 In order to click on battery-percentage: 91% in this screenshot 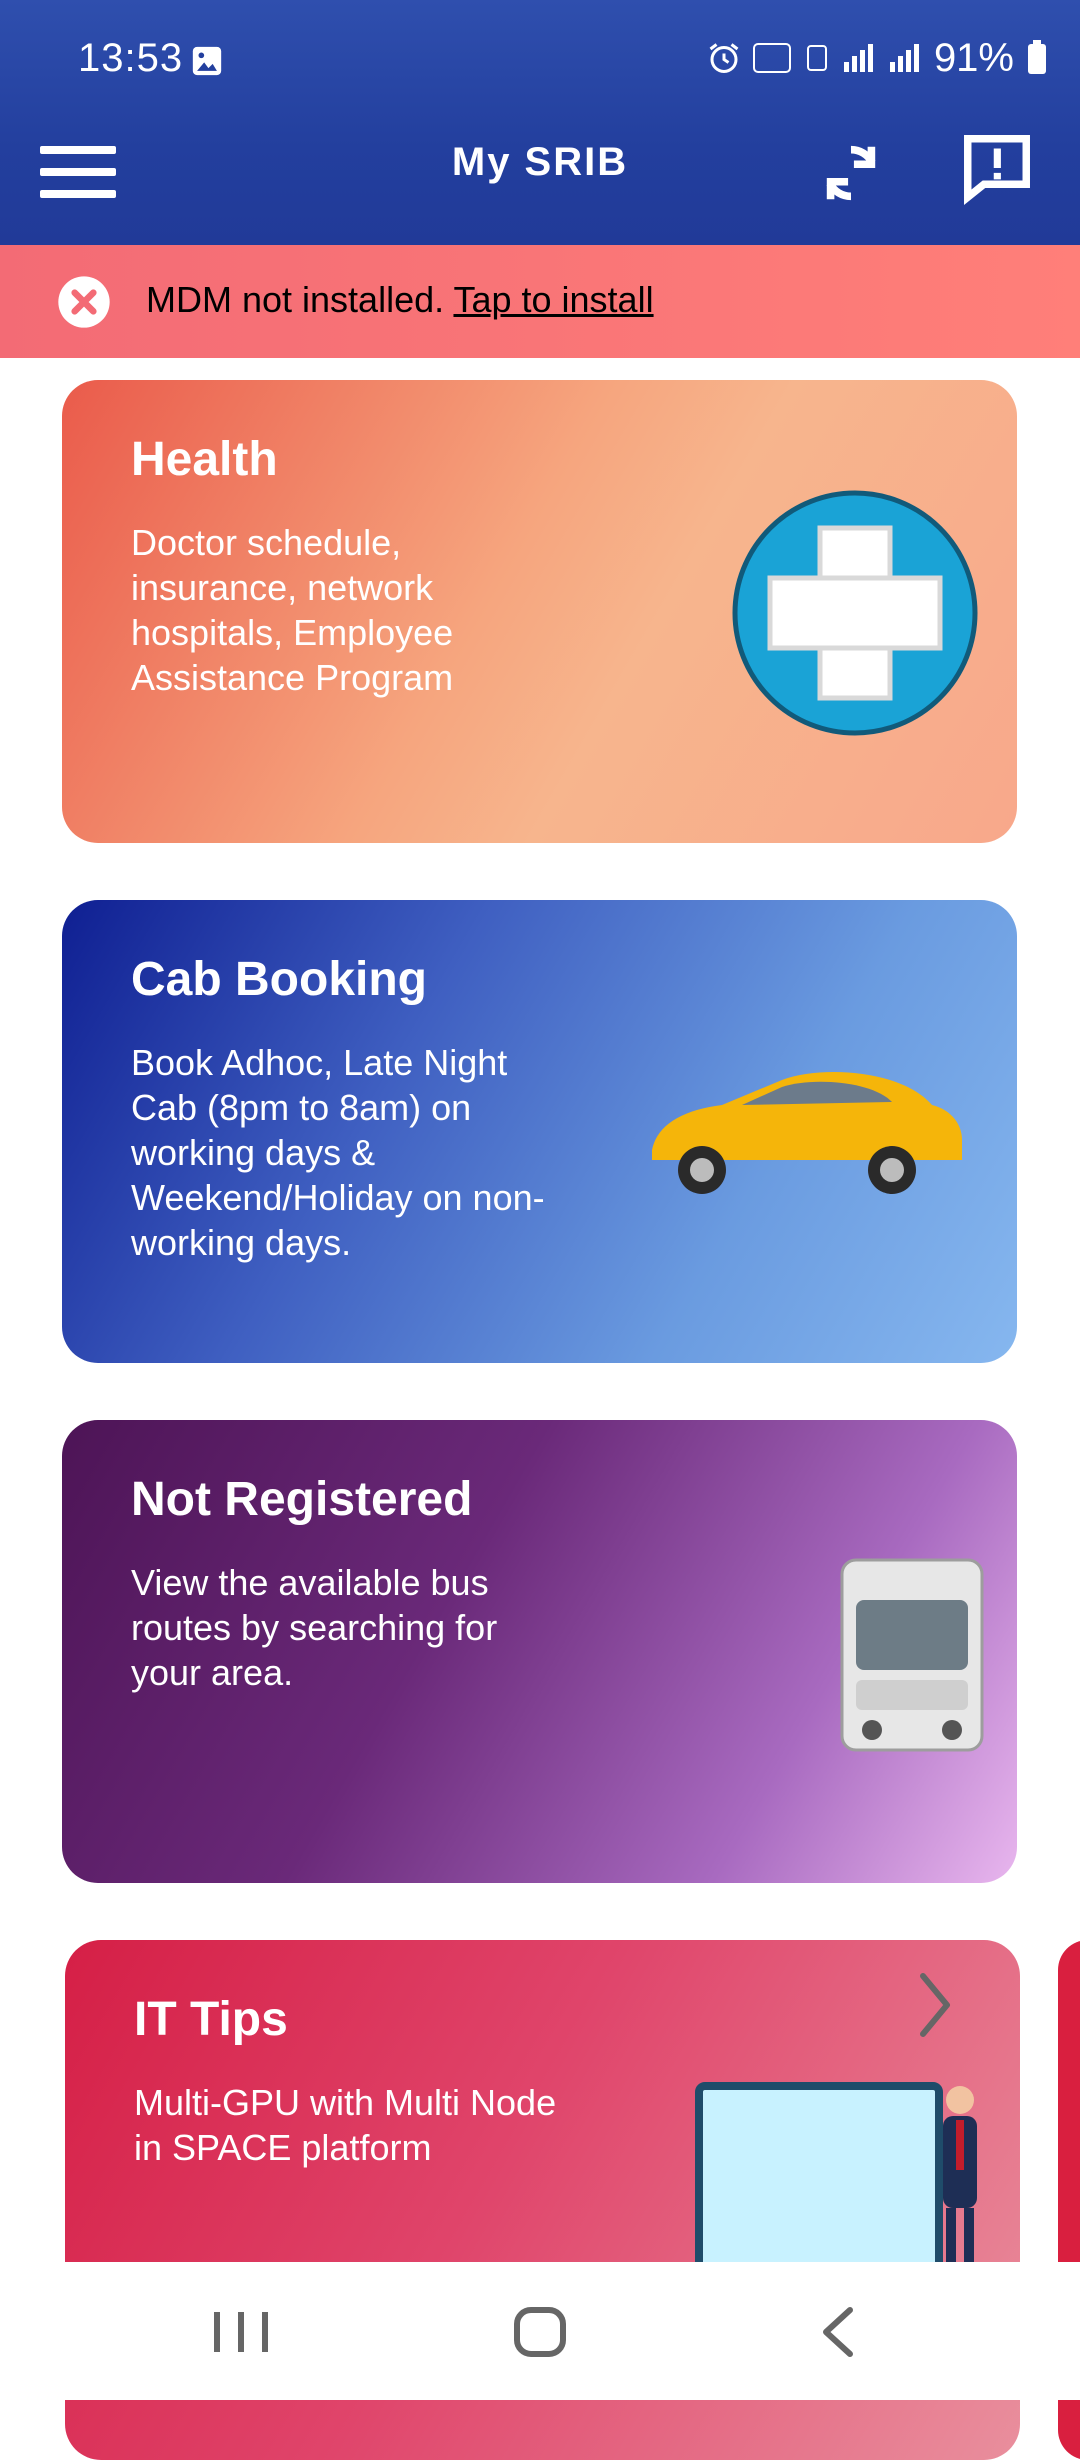, I will do `click(973, 57)`.